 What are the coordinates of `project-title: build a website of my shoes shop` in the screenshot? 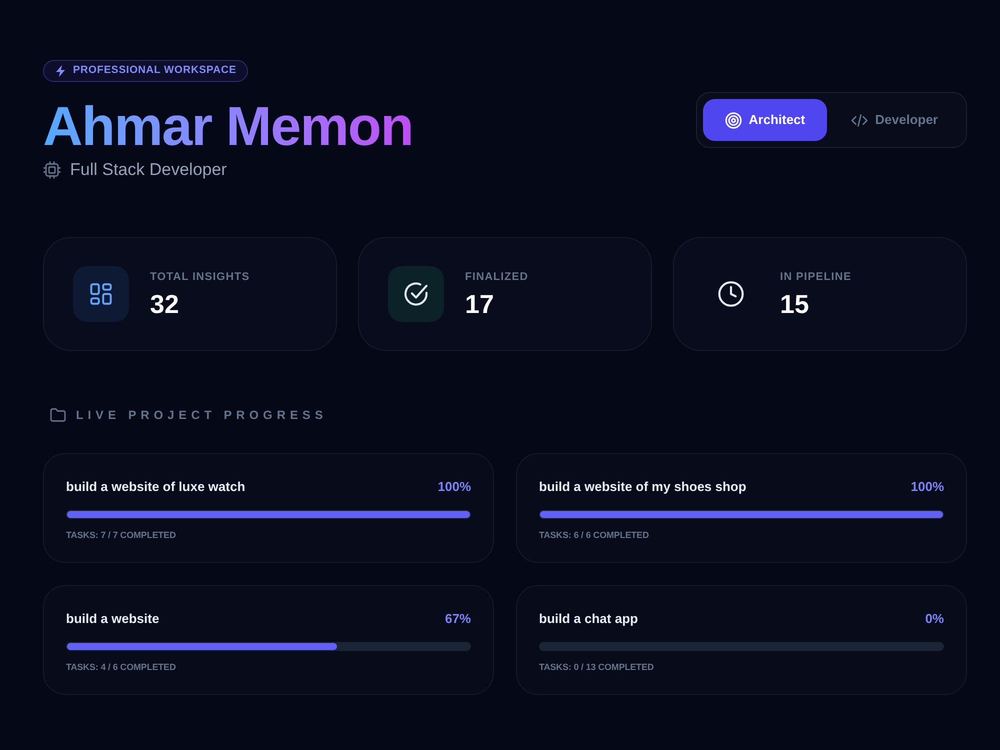 It's located at (642, 487).